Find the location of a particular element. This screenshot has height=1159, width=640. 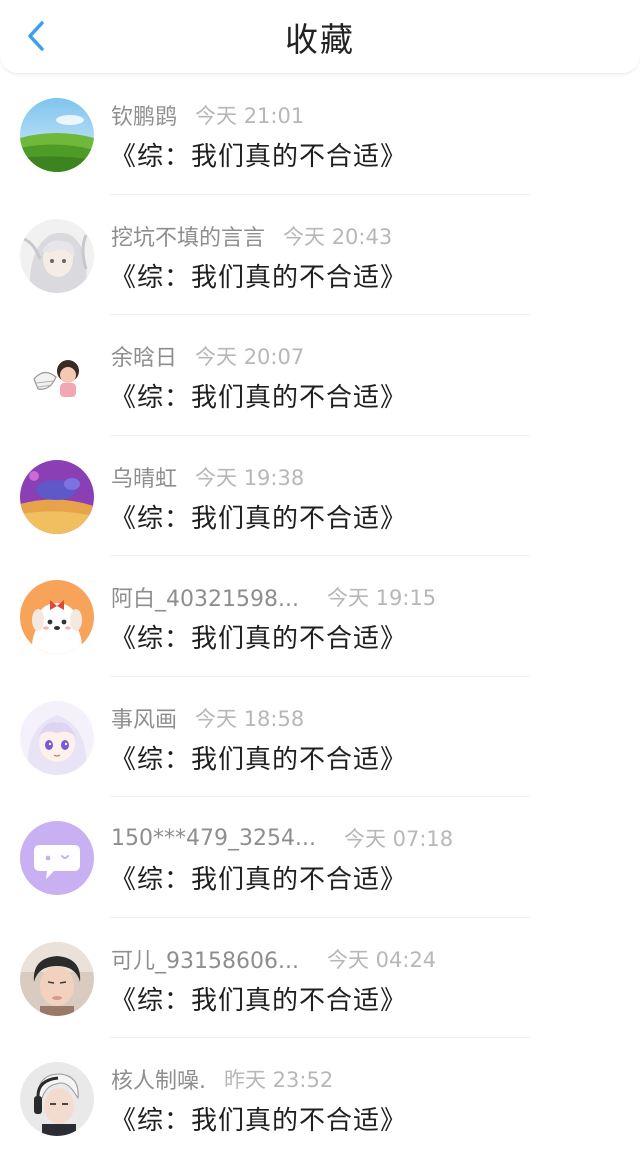

list-item: 阿白_40321598... 今天 19:15 《综：我们真的不合适》 is located at coordinates (320, 616).